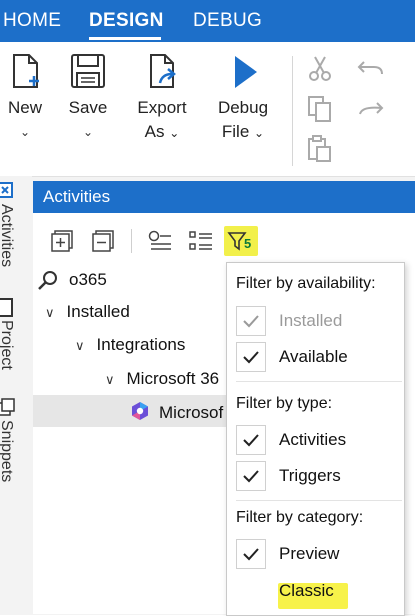 This screenshot has width=415, height=616. Describe the element at coordinates (201, 241) in the screenshot. I see `list-view-icon` at that location.